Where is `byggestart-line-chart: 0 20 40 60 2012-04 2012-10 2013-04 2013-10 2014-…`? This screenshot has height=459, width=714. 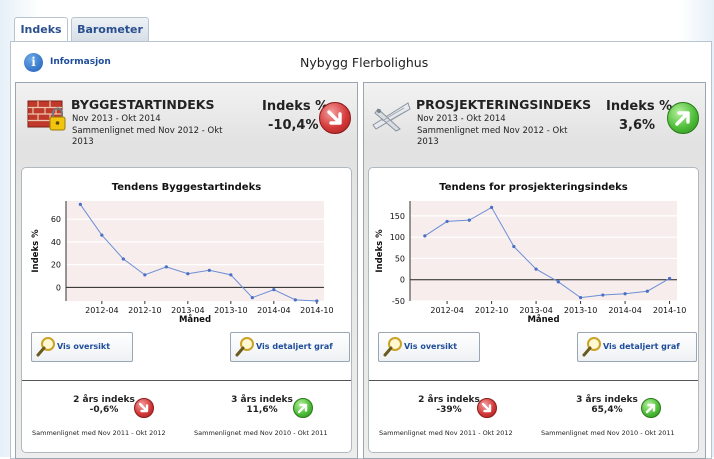 byggestart-line-chart: 0 20 40 60 2012-04 2012-10 2013-04 2013-10 2014-… is located at coordinates (182, 263).